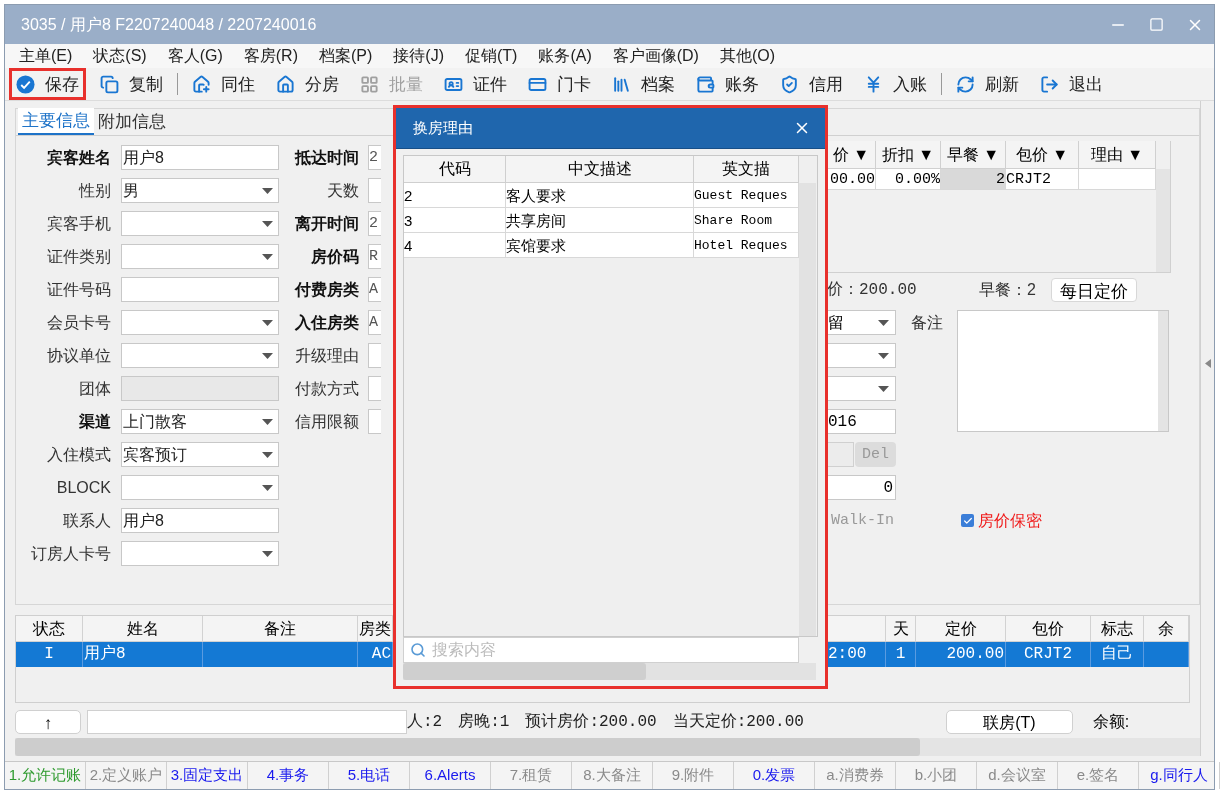  Describe the element at coordinates (1117, 655) in the screenshot. I see `table-cell: 自己` at that location.